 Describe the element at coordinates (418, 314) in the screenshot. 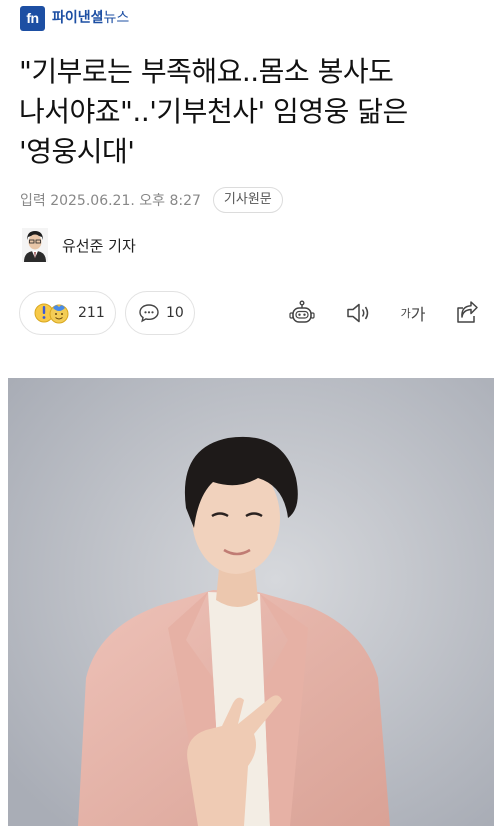

I see `font-large-glyph: 가` at that location.